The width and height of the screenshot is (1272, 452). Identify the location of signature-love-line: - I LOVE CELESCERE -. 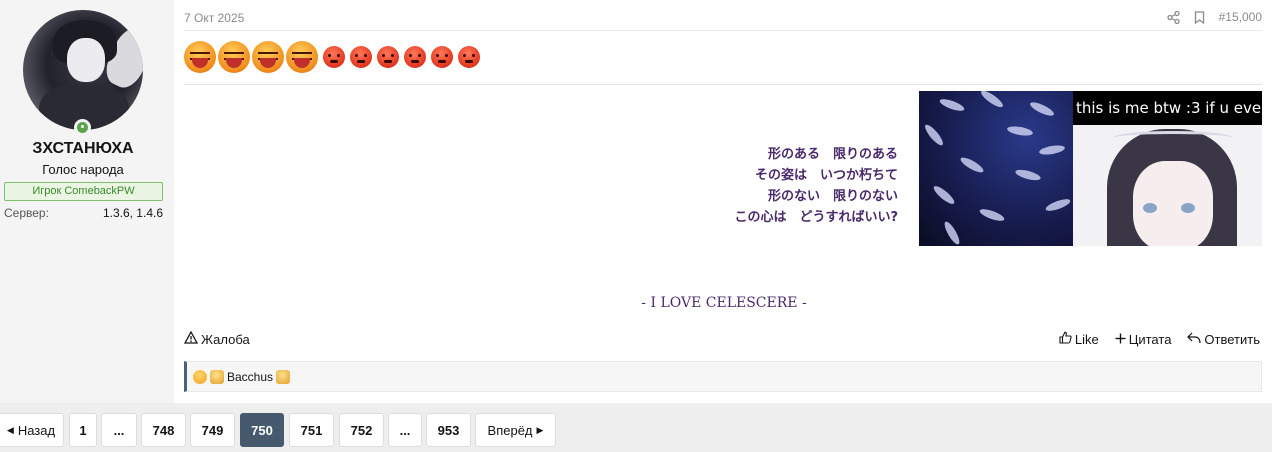
(724, 303).